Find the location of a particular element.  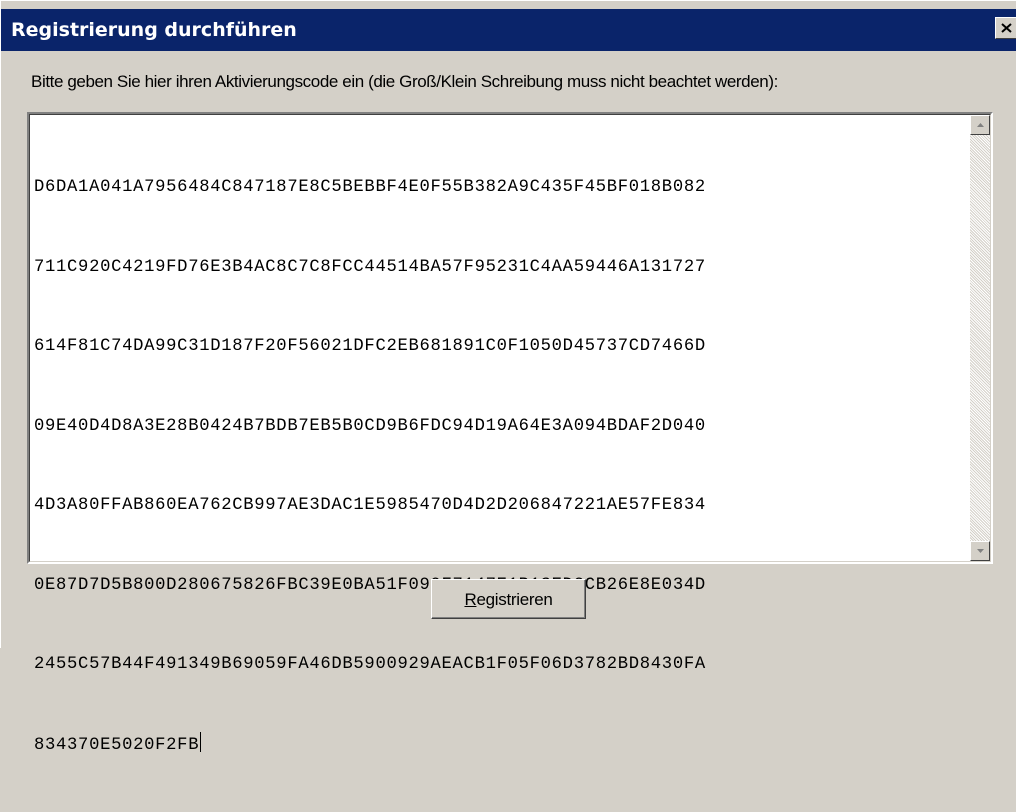

scroll-up-button is located at coordinates (980, 125).